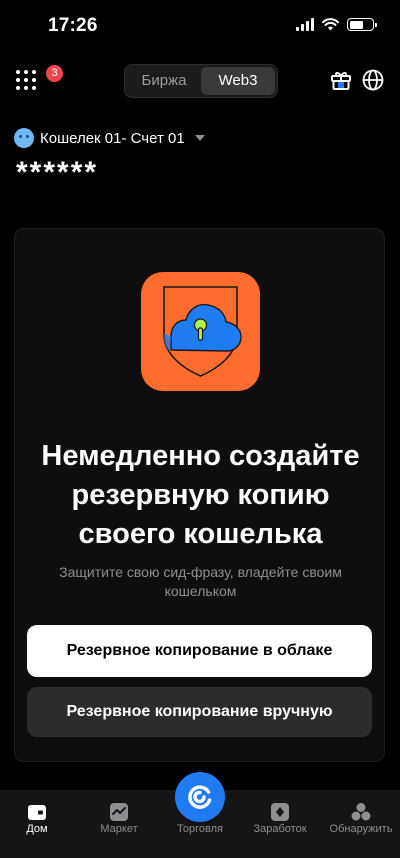  Describe the element at coordinates (37, 812) in the screenshot. I see `wallet-icon` at that location.